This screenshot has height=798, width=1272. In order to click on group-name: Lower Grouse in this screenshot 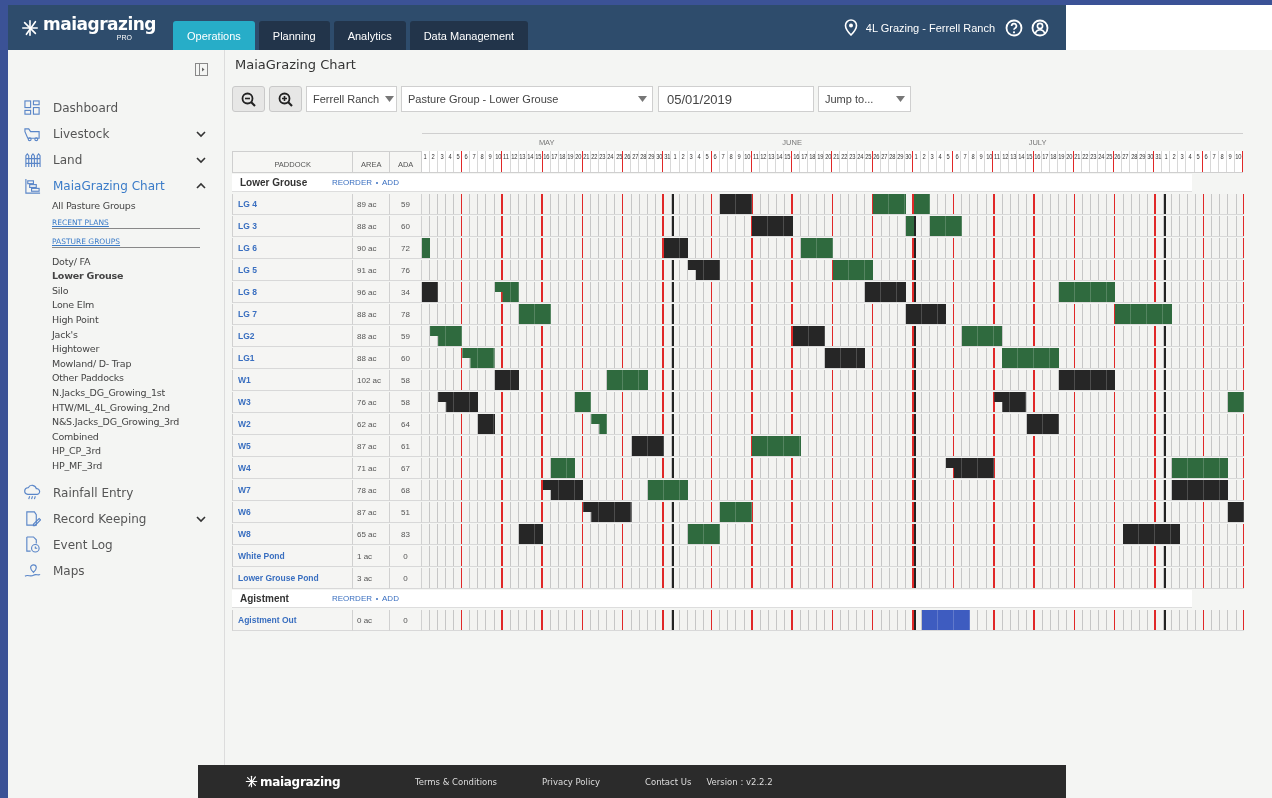, I will do `click(274, 182)`.